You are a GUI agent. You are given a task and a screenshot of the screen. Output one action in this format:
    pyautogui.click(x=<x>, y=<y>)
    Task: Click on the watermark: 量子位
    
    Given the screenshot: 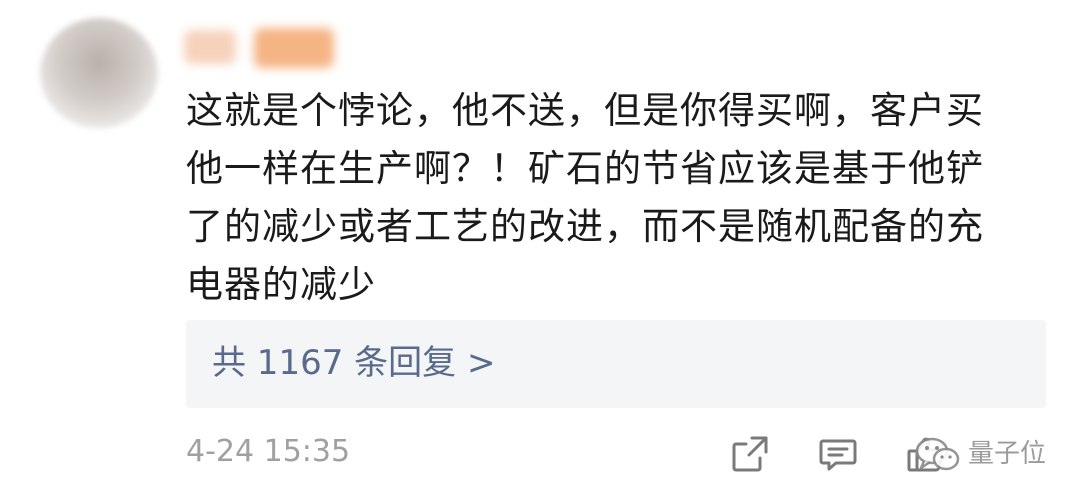 What is the action you would take?
    pyautogui.click(x=987, y=454)
    